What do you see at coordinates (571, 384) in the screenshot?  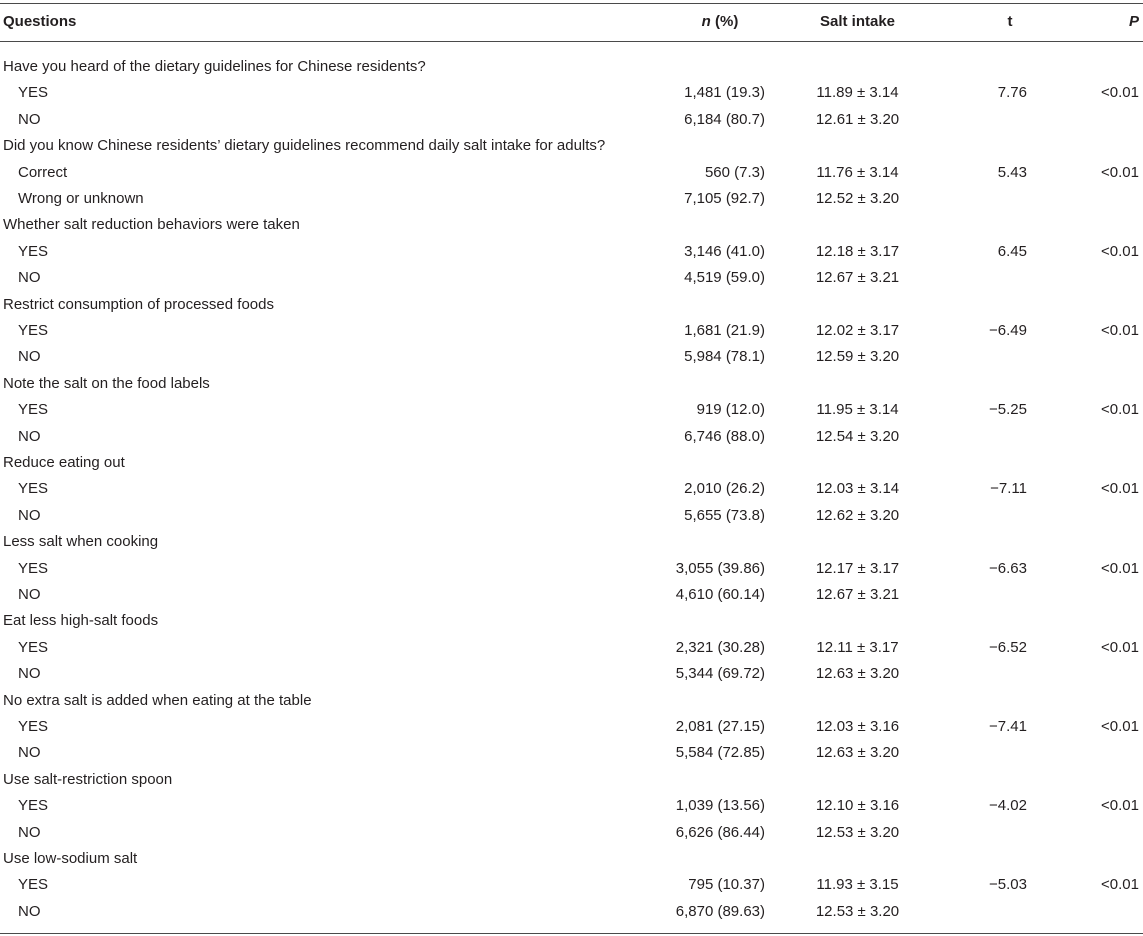 I see `question-row: Note the salt on the food labels` at bounding box center [571, 384].